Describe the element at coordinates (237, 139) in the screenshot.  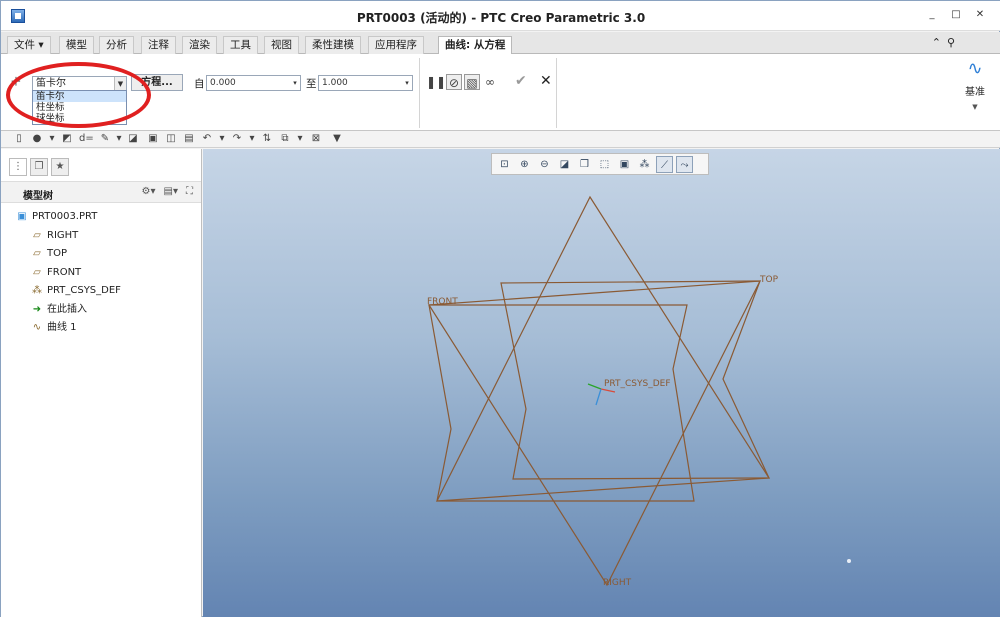
I see `redo-icon: ↷` at that location.